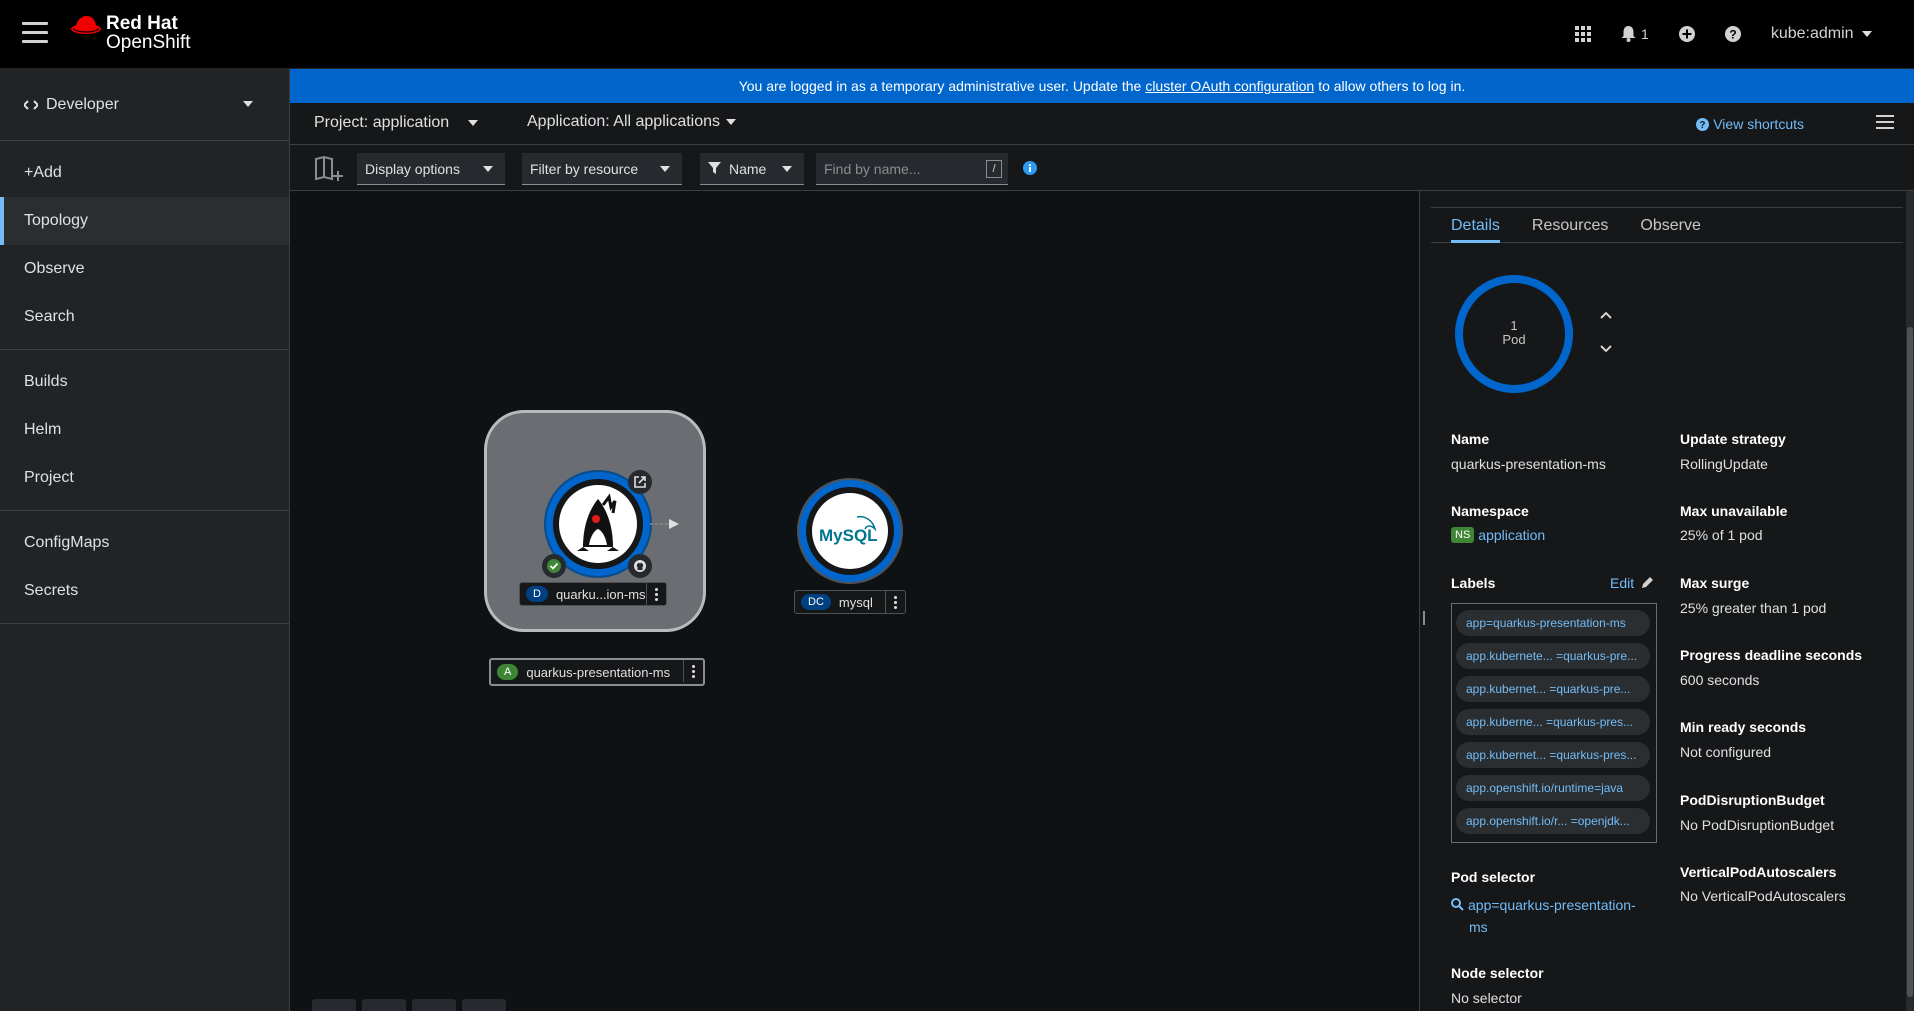 Image resolution: width=1914 pixels, height=1011 pixels. What do you see at coordinates (144, 478) in the screenshot?
I see `sidebar-item-project: Project` at bounding box center [144, 478].